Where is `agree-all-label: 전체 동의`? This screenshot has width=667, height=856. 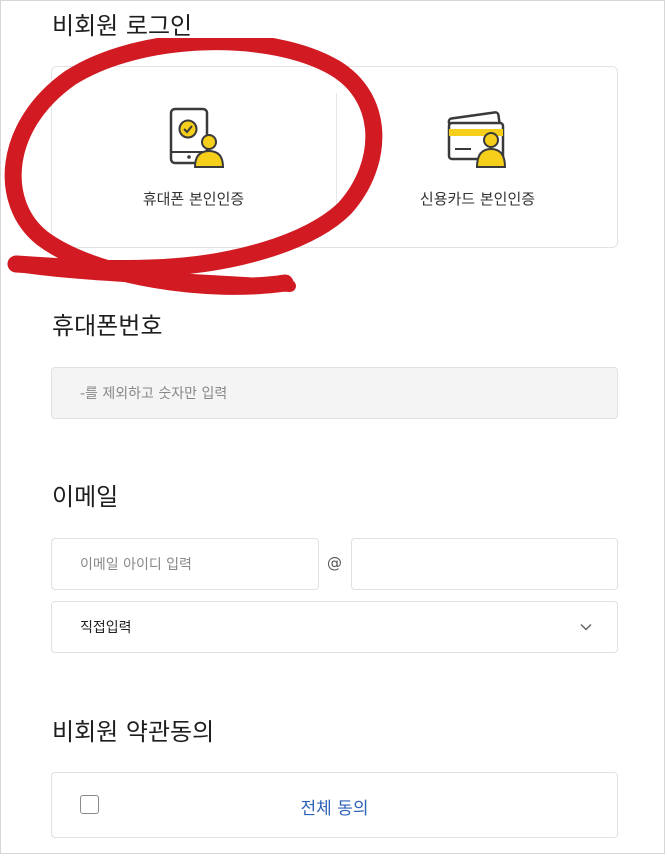
agree-all-label: 전체 동의 is located at coordinates (334, 806).